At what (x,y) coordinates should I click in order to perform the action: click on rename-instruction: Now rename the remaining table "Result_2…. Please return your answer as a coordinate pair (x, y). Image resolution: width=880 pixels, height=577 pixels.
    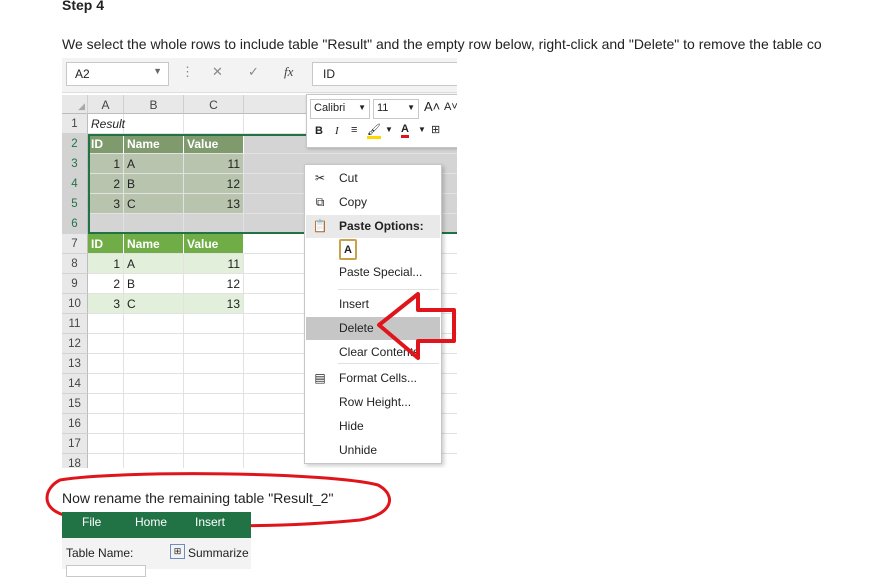
    Looking at the image, I should click on (198, 498).